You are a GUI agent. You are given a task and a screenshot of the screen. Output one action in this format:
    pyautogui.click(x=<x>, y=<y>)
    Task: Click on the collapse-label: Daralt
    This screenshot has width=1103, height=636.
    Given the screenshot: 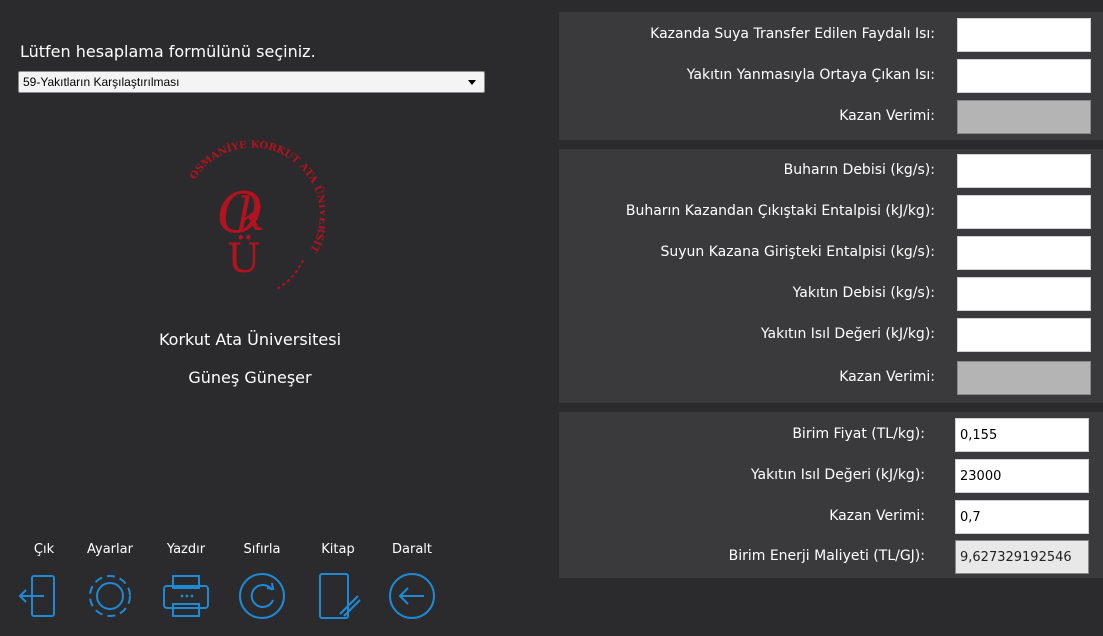 What is the action you would take?
    pyautogui.click(x=412, y=549)
    